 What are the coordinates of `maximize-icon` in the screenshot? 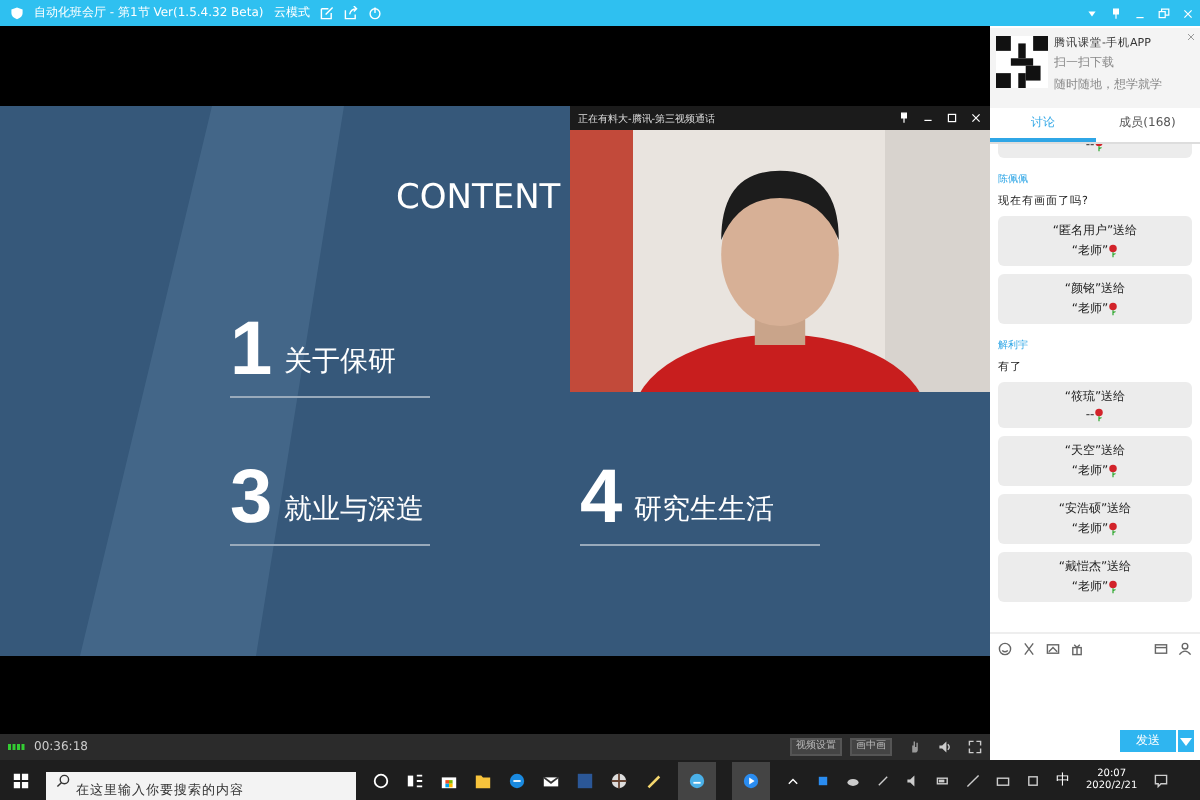 It's located at (952, 118).